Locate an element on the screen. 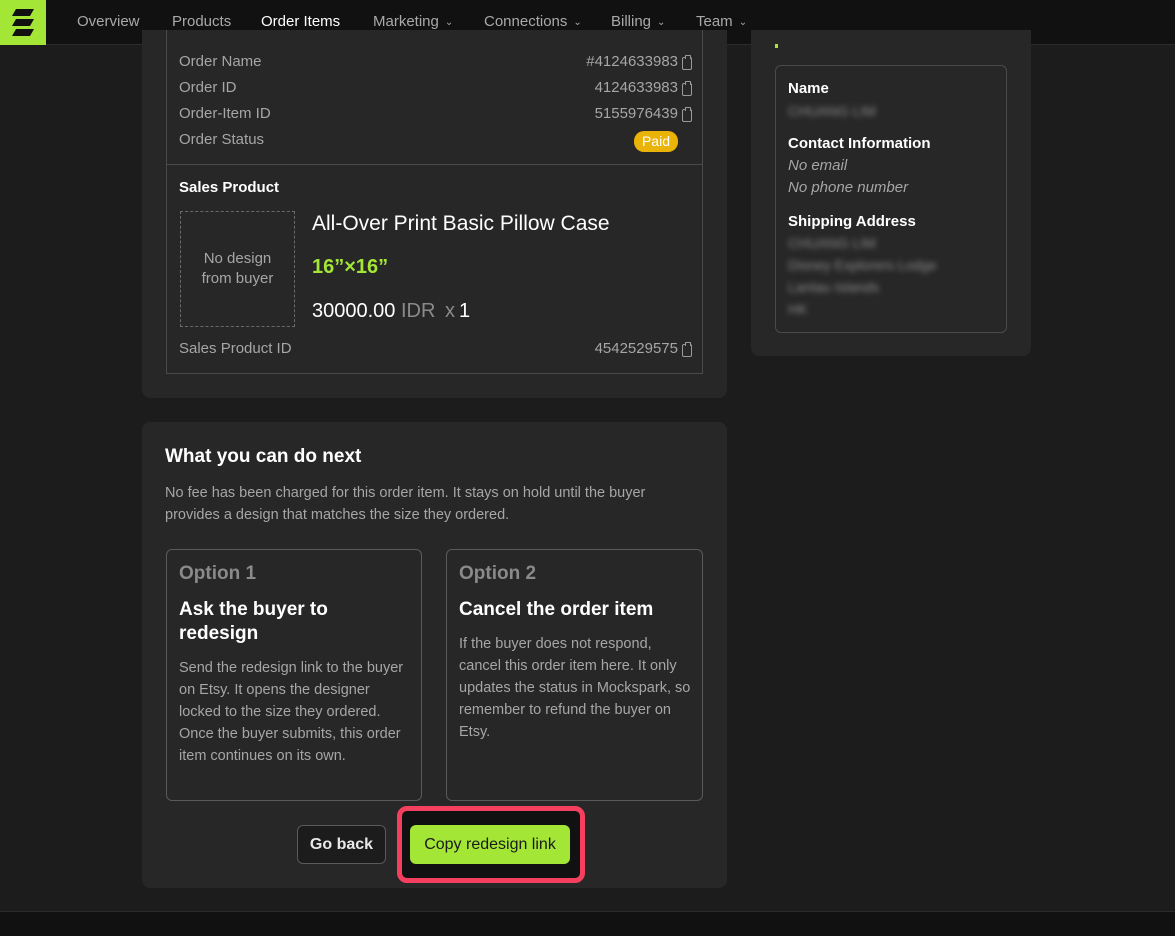 This screenshot has height=936, width=1175. price-currency: IDR is located at coordinates (418, 311).